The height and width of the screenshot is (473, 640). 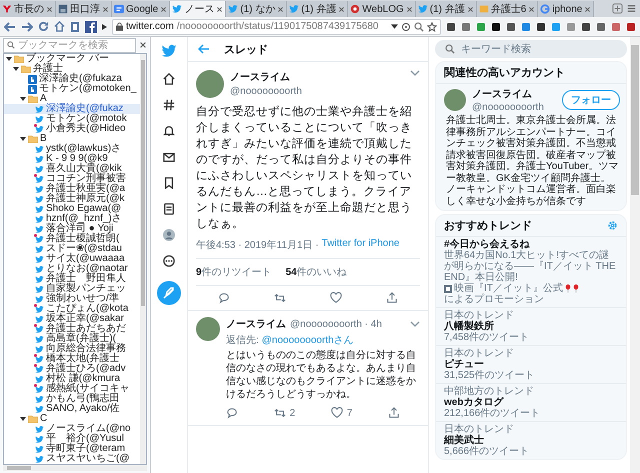 What do you see at coordinates (91, 26) in the screenshot?
I see `facebook-icon` at bounding box center [91, 26].